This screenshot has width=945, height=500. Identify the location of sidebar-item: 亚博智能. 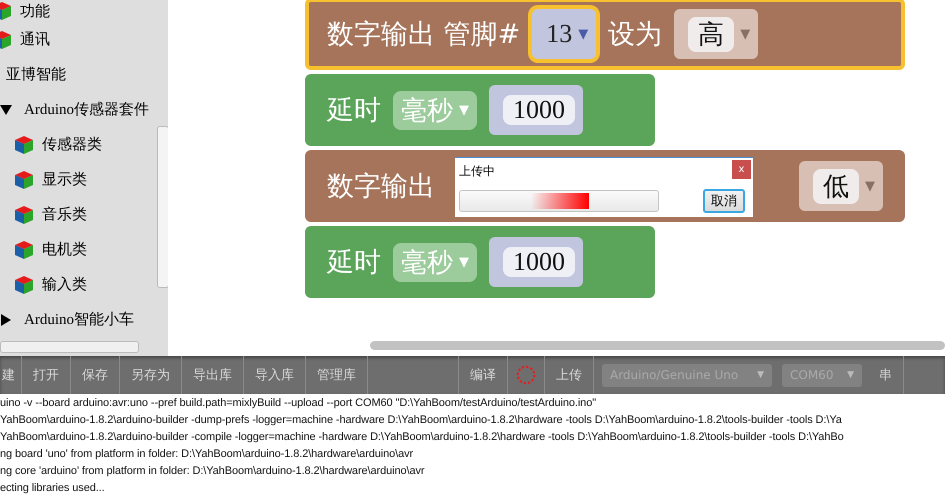
(36, 74).